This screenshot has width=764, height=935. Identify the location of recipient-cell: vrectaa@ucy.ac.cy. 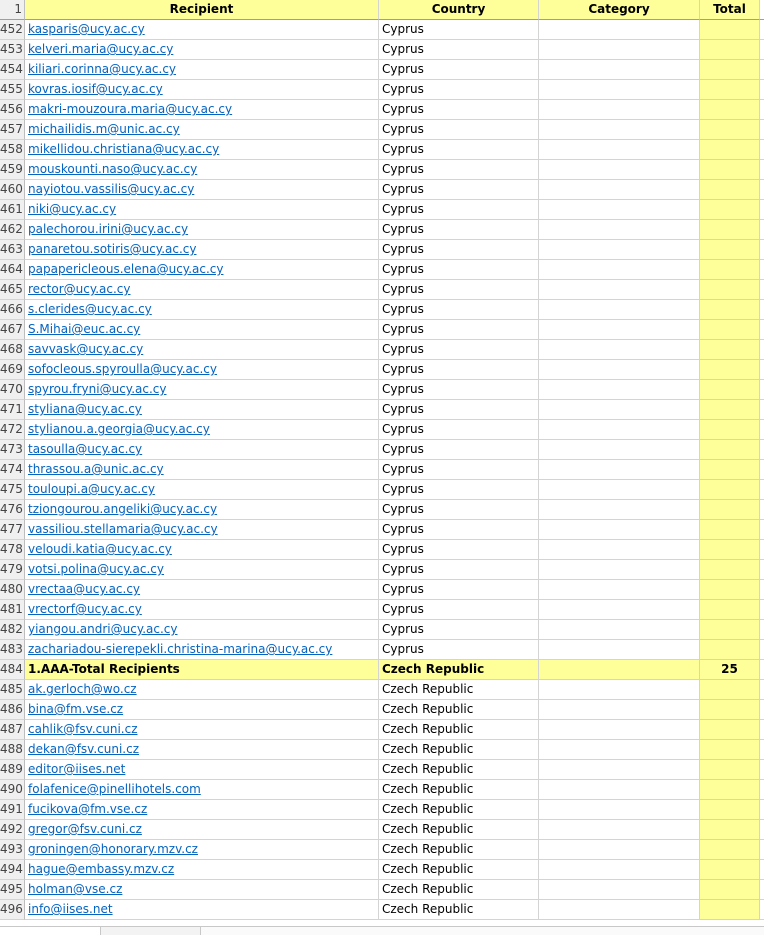
(202, 590).